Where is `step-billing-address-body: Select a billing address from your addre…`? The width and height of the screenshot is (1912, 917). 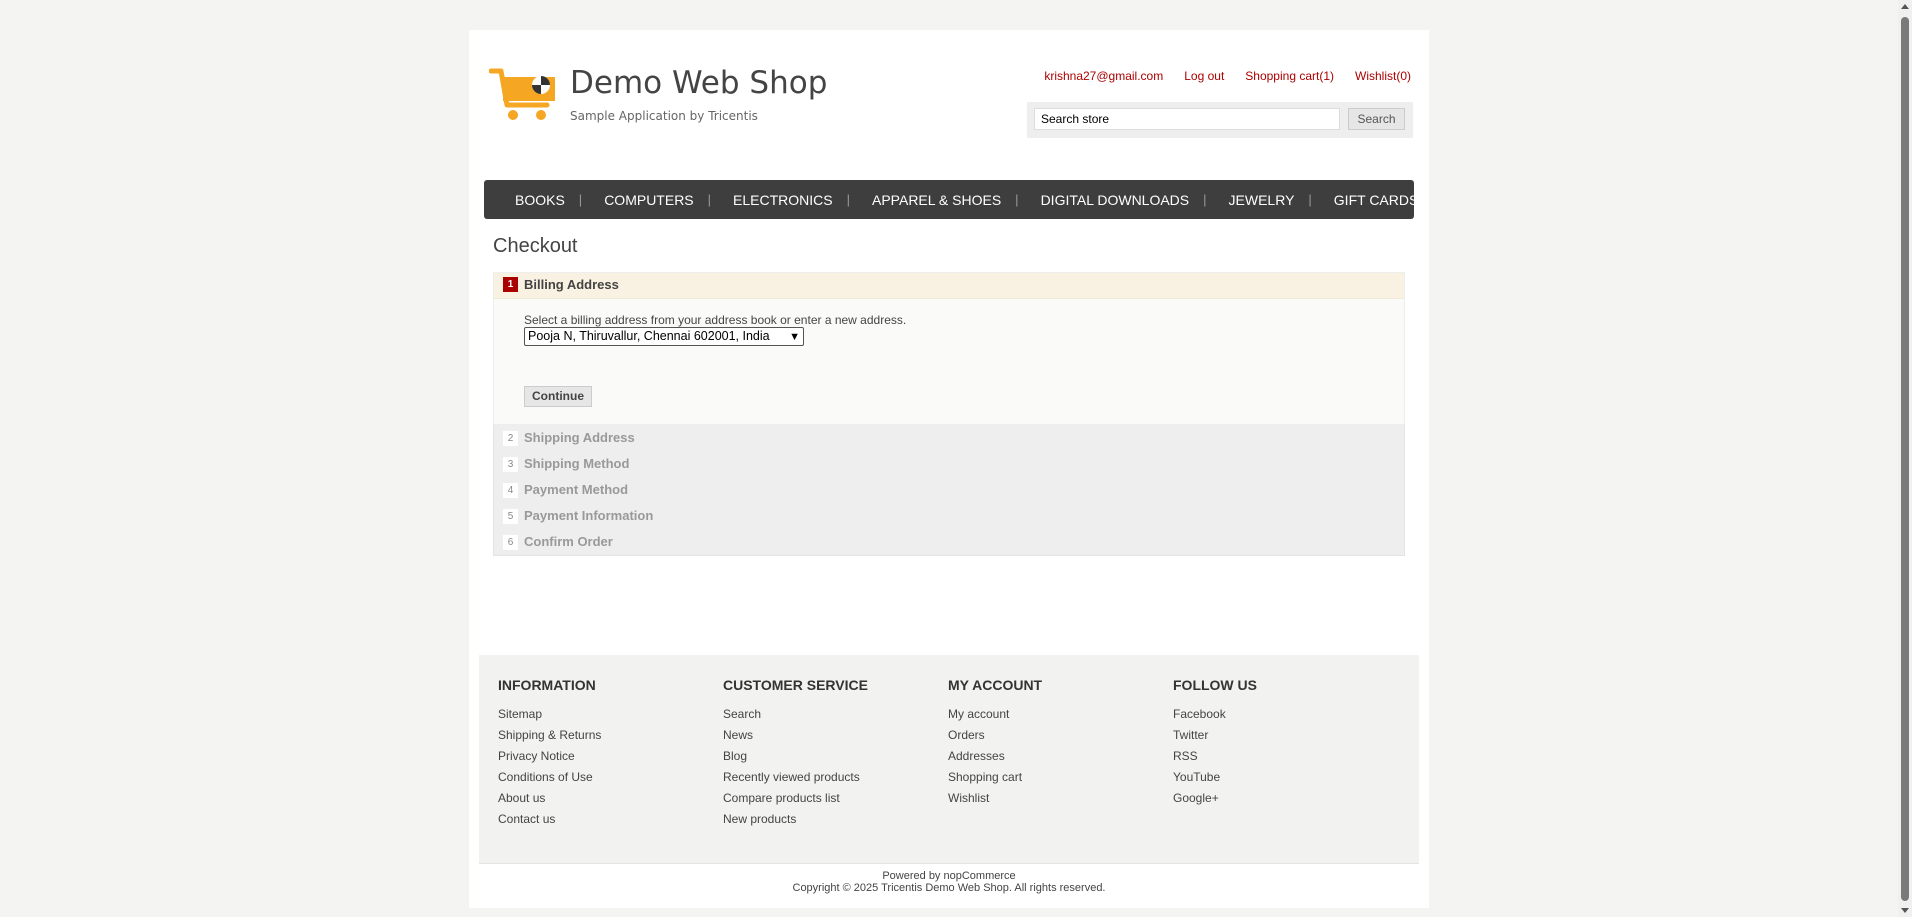
step-billing-address-body: Select a billing address from your addre… is located at coordinates (949, 361).